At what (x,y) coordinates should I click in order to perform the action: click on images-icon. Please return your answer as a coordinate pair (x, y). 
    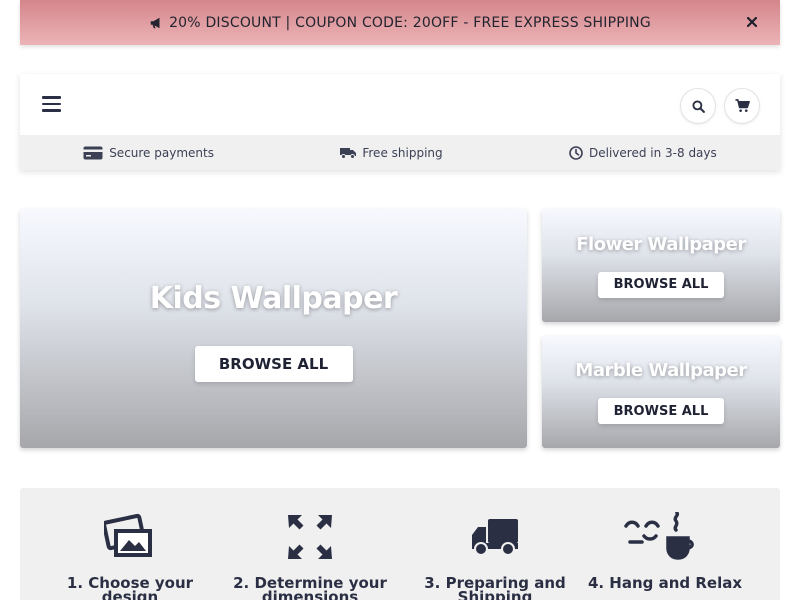
    Looking at the image, I should click on (130, 537).